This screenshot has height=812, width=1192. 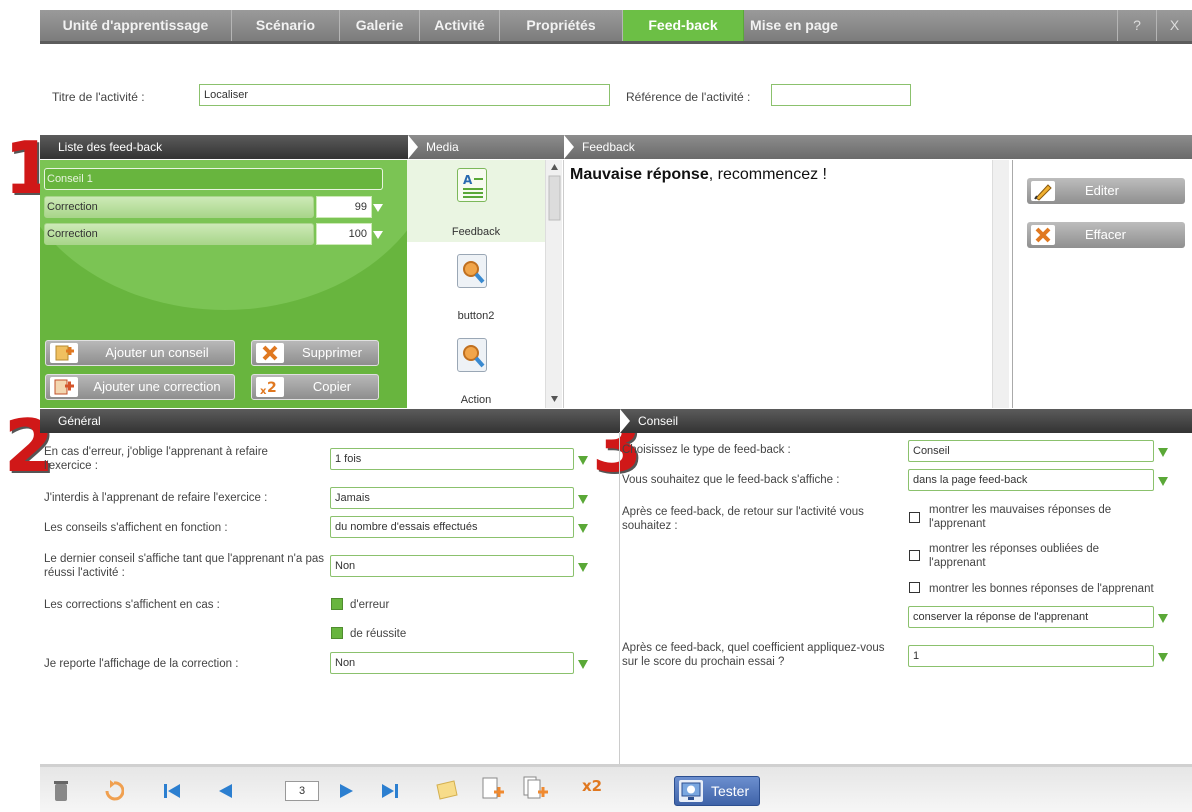 I want to click on show-wrong-answers-checkbox, so click(x=914, y=517).